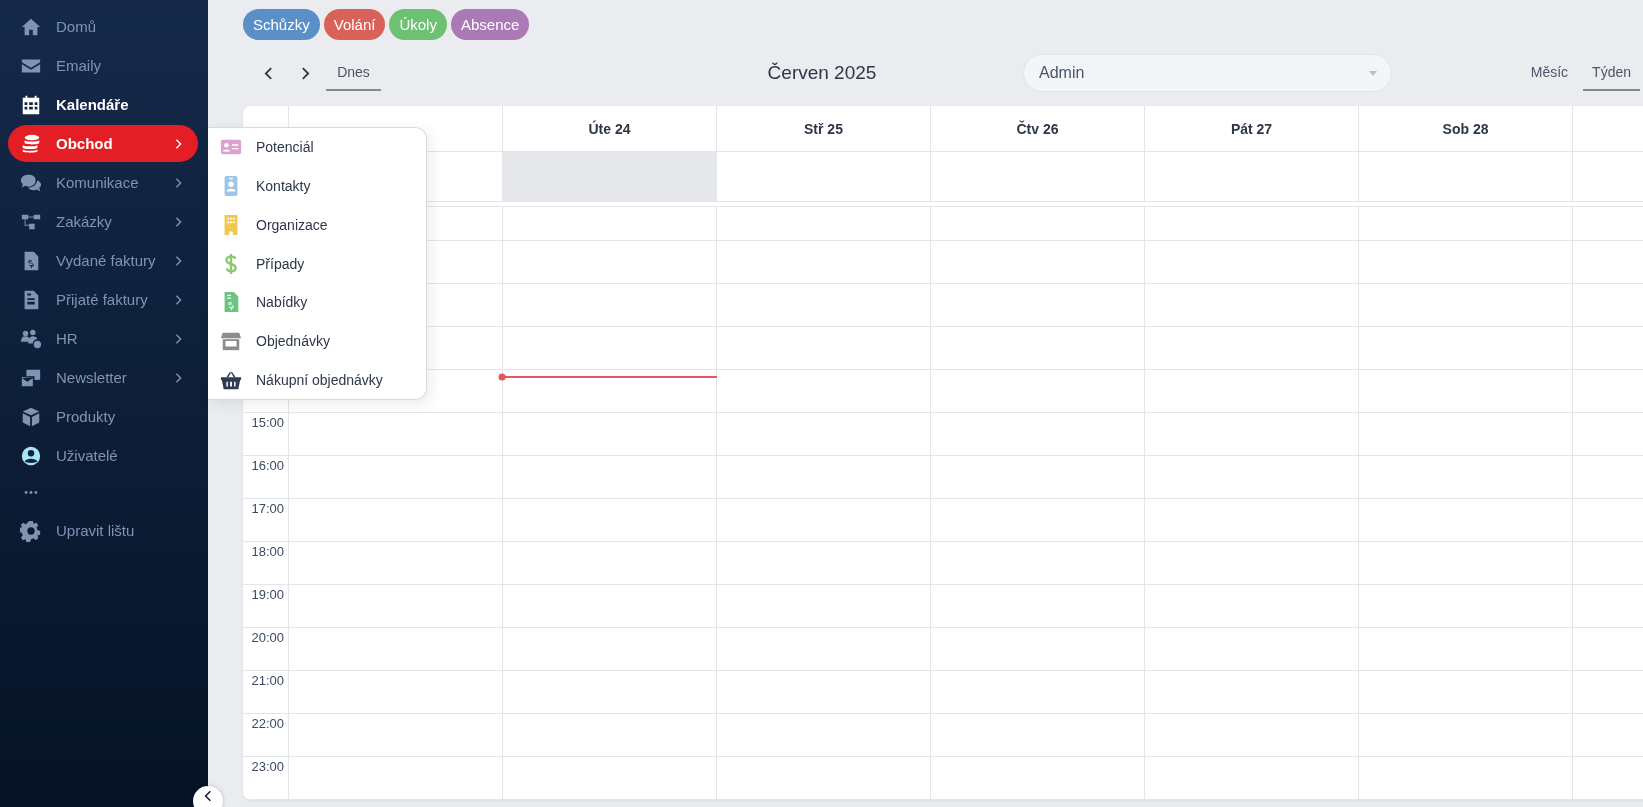 This screenshot has width=1643, height=807. I want to click on sidebar-item: Přijaté faktury, so click(103, 299).